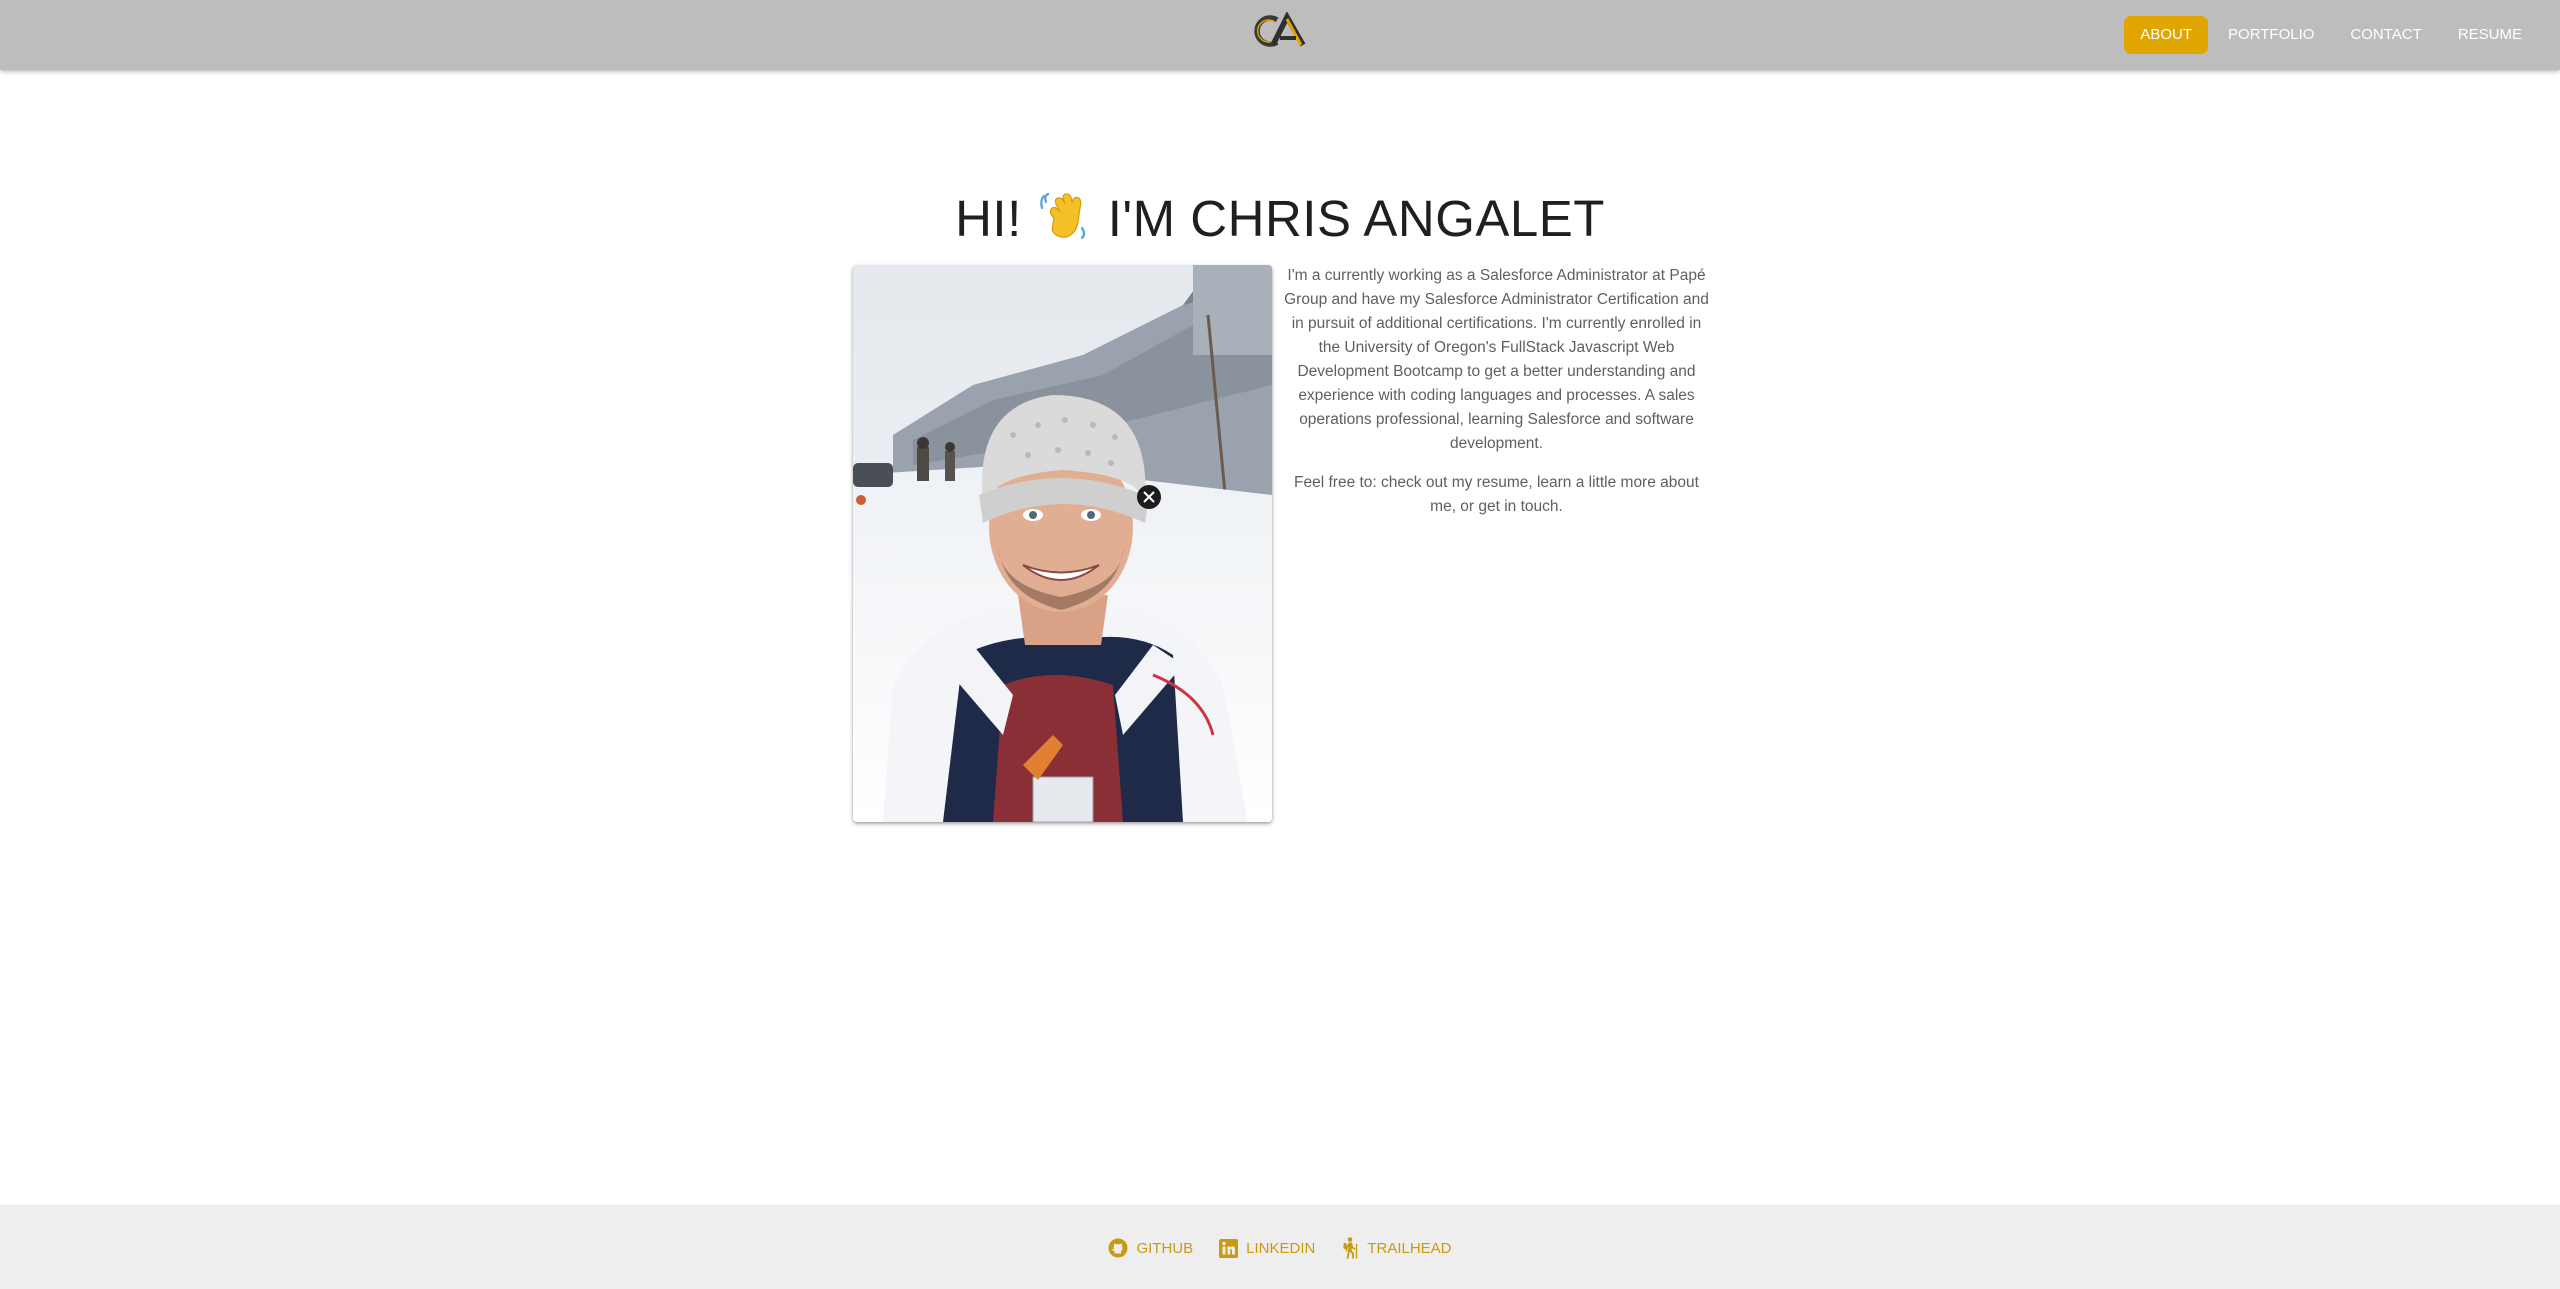  I want to click on social-links: GITHUB LINKEDIN TRAILHEAD, so click(1280, 1248).